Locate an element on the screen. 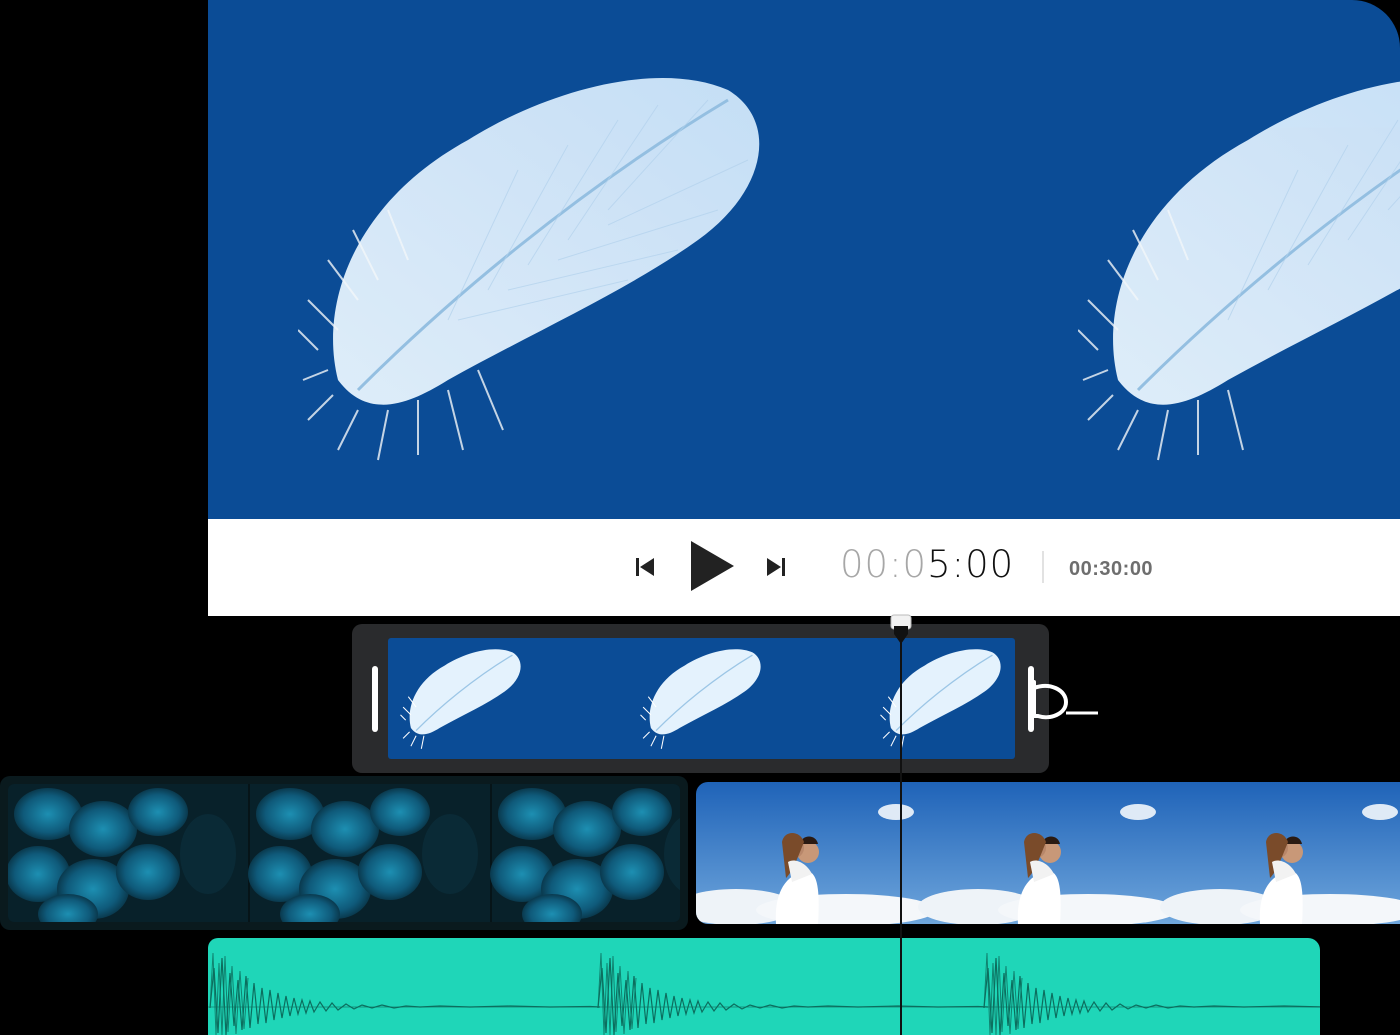 This screenshot has height=1035, width=1400. skip-back-icon is located at coordinates (645, 567).